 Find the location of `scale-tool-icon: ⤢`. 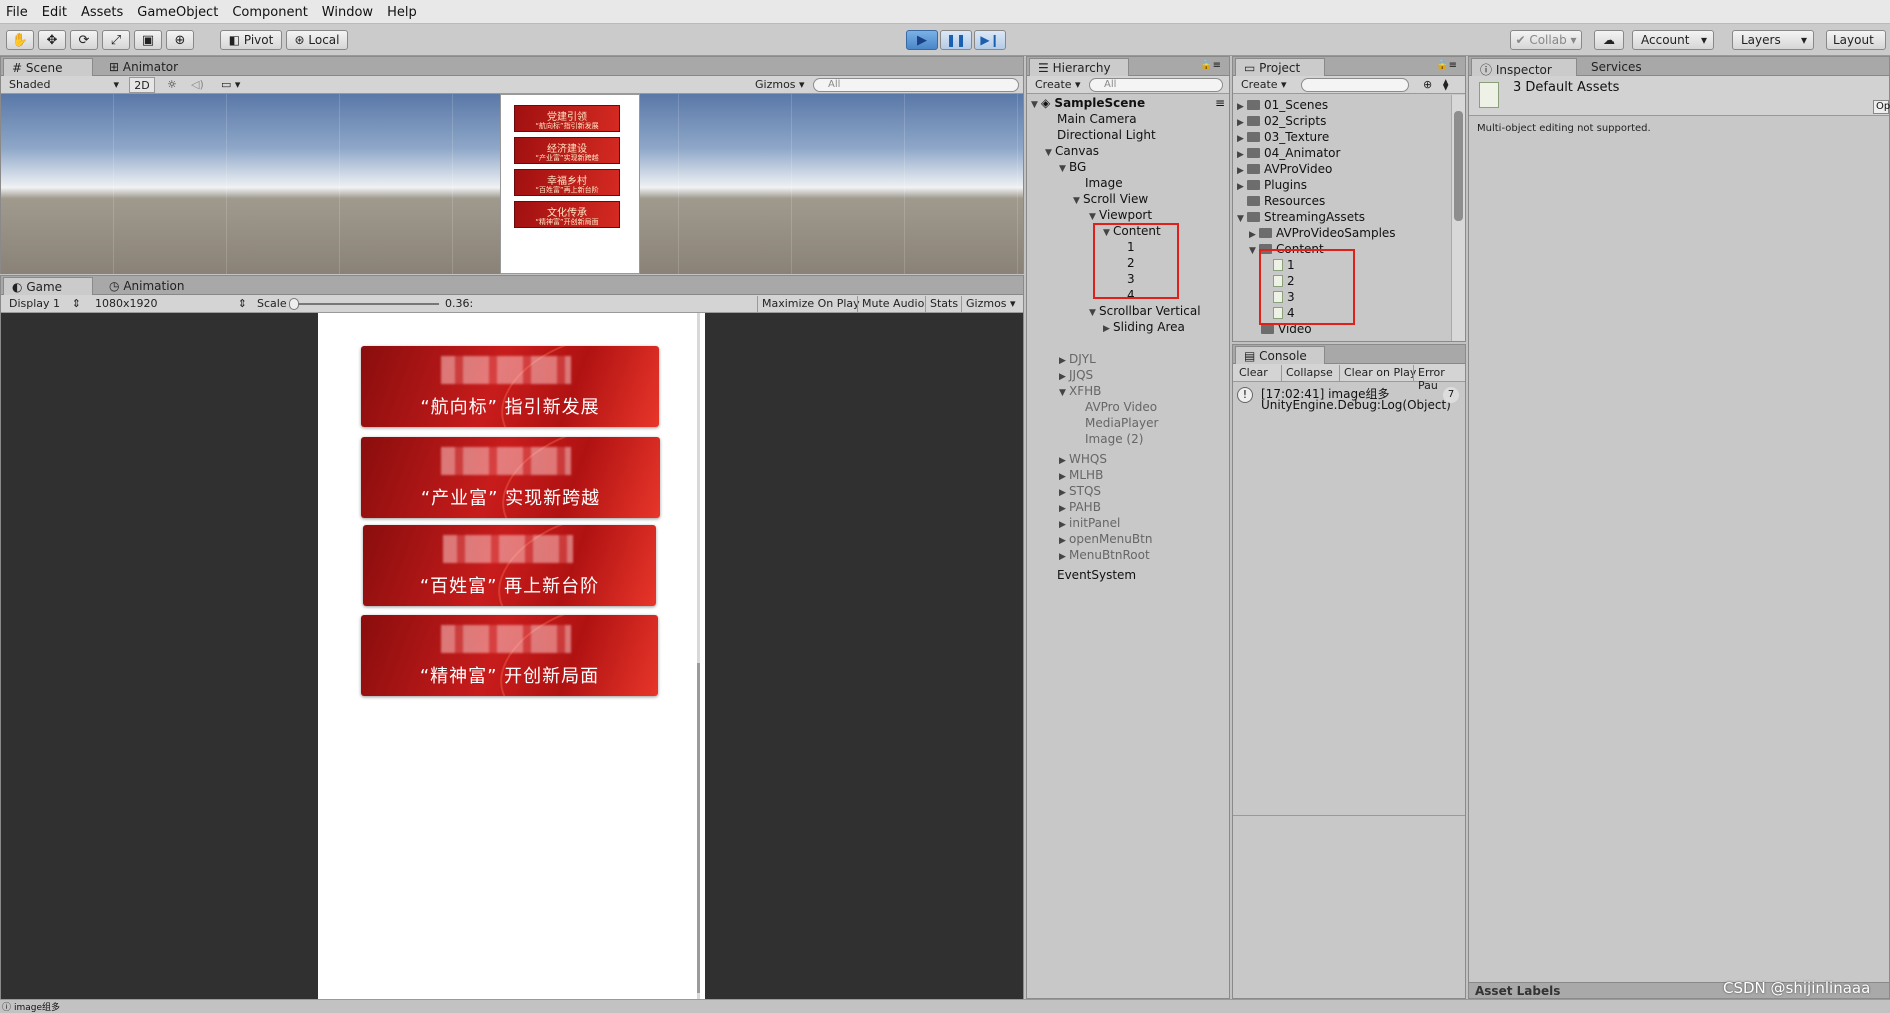

scale-tool-icon: ⤢ is located at coordinates (116, 40).